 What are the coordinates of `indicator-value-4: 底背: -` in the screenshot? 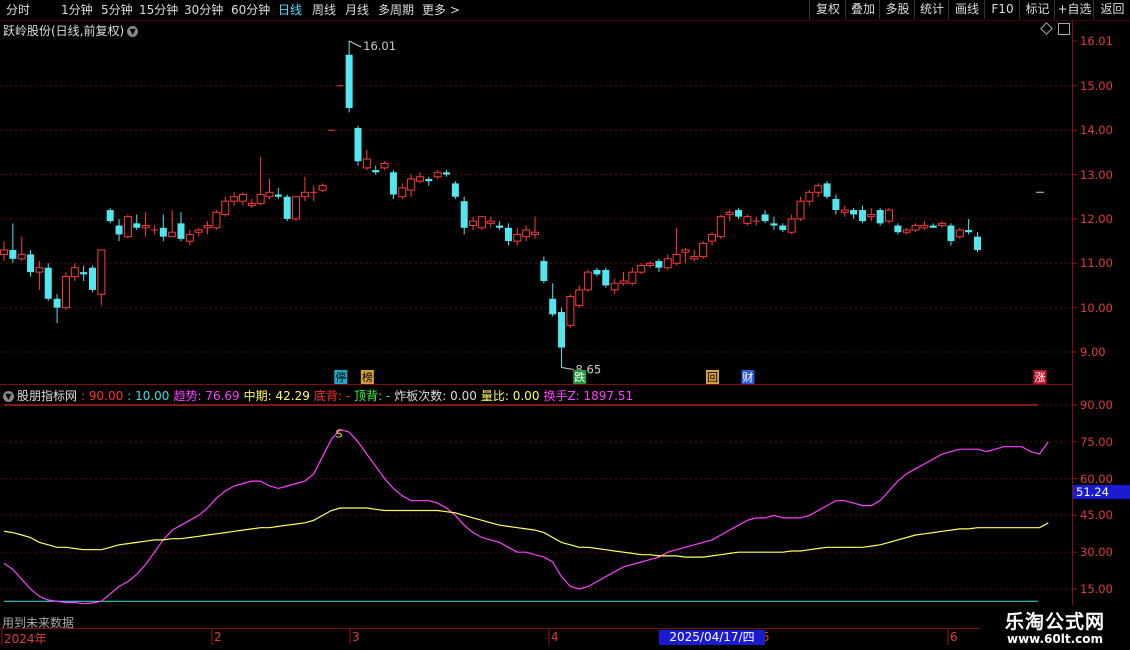 It's located at (332, 396).